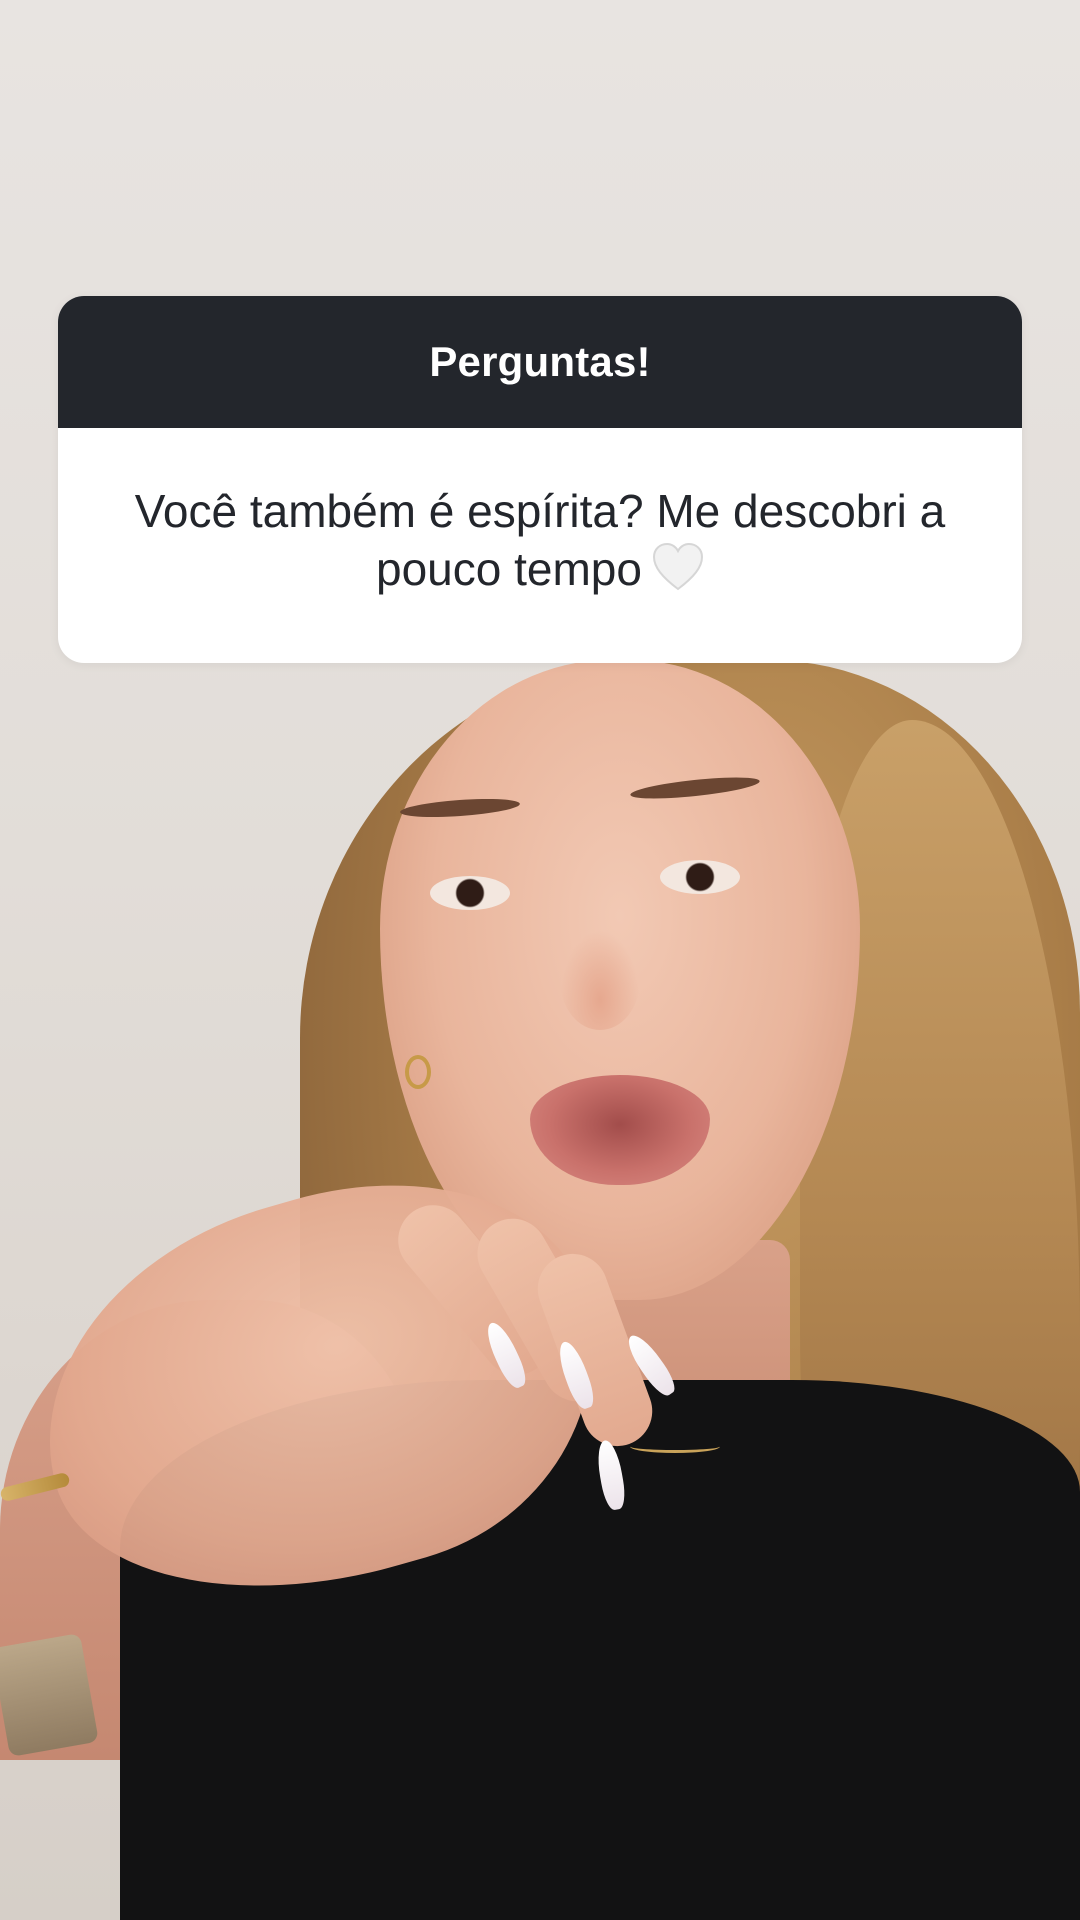  What do you see at coordinates (600, 980) in the screenshot?
I see `nose` at bounding box center [600, 980].